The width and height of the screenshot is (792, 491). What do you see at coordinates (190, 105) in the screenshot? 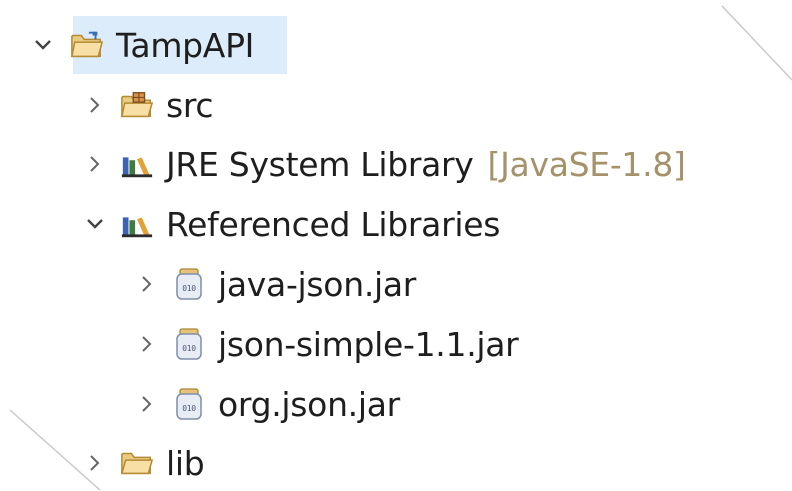
I see `tree-item-label: src` at bounding box center [190, 105].